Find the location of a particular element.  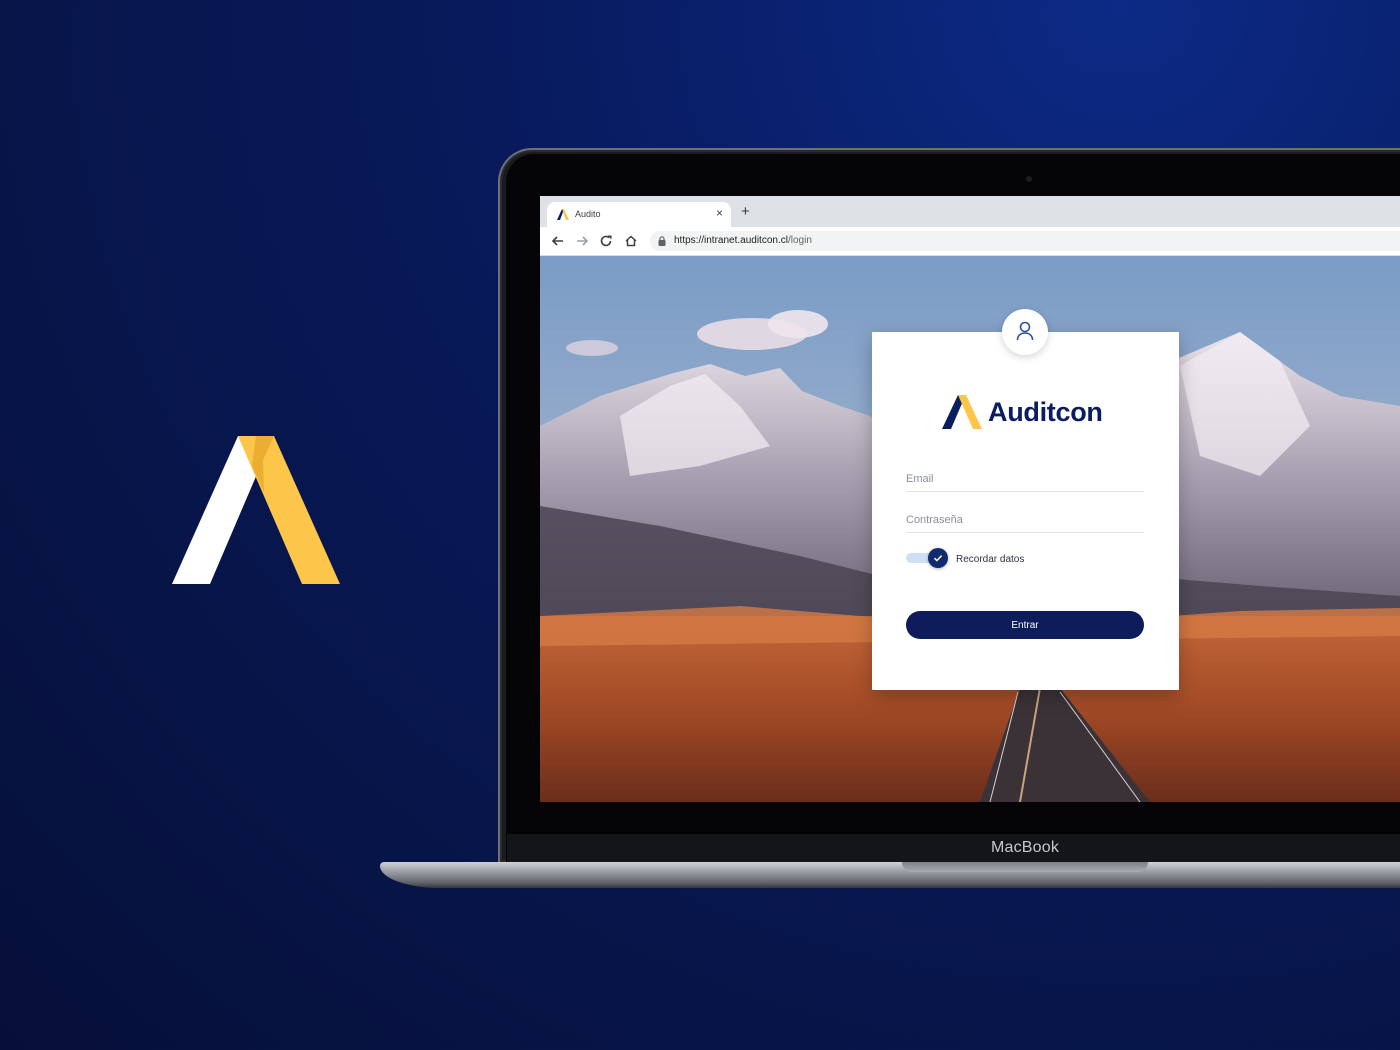

tab-bar: Audito × + is located at coordinates (970, 211).